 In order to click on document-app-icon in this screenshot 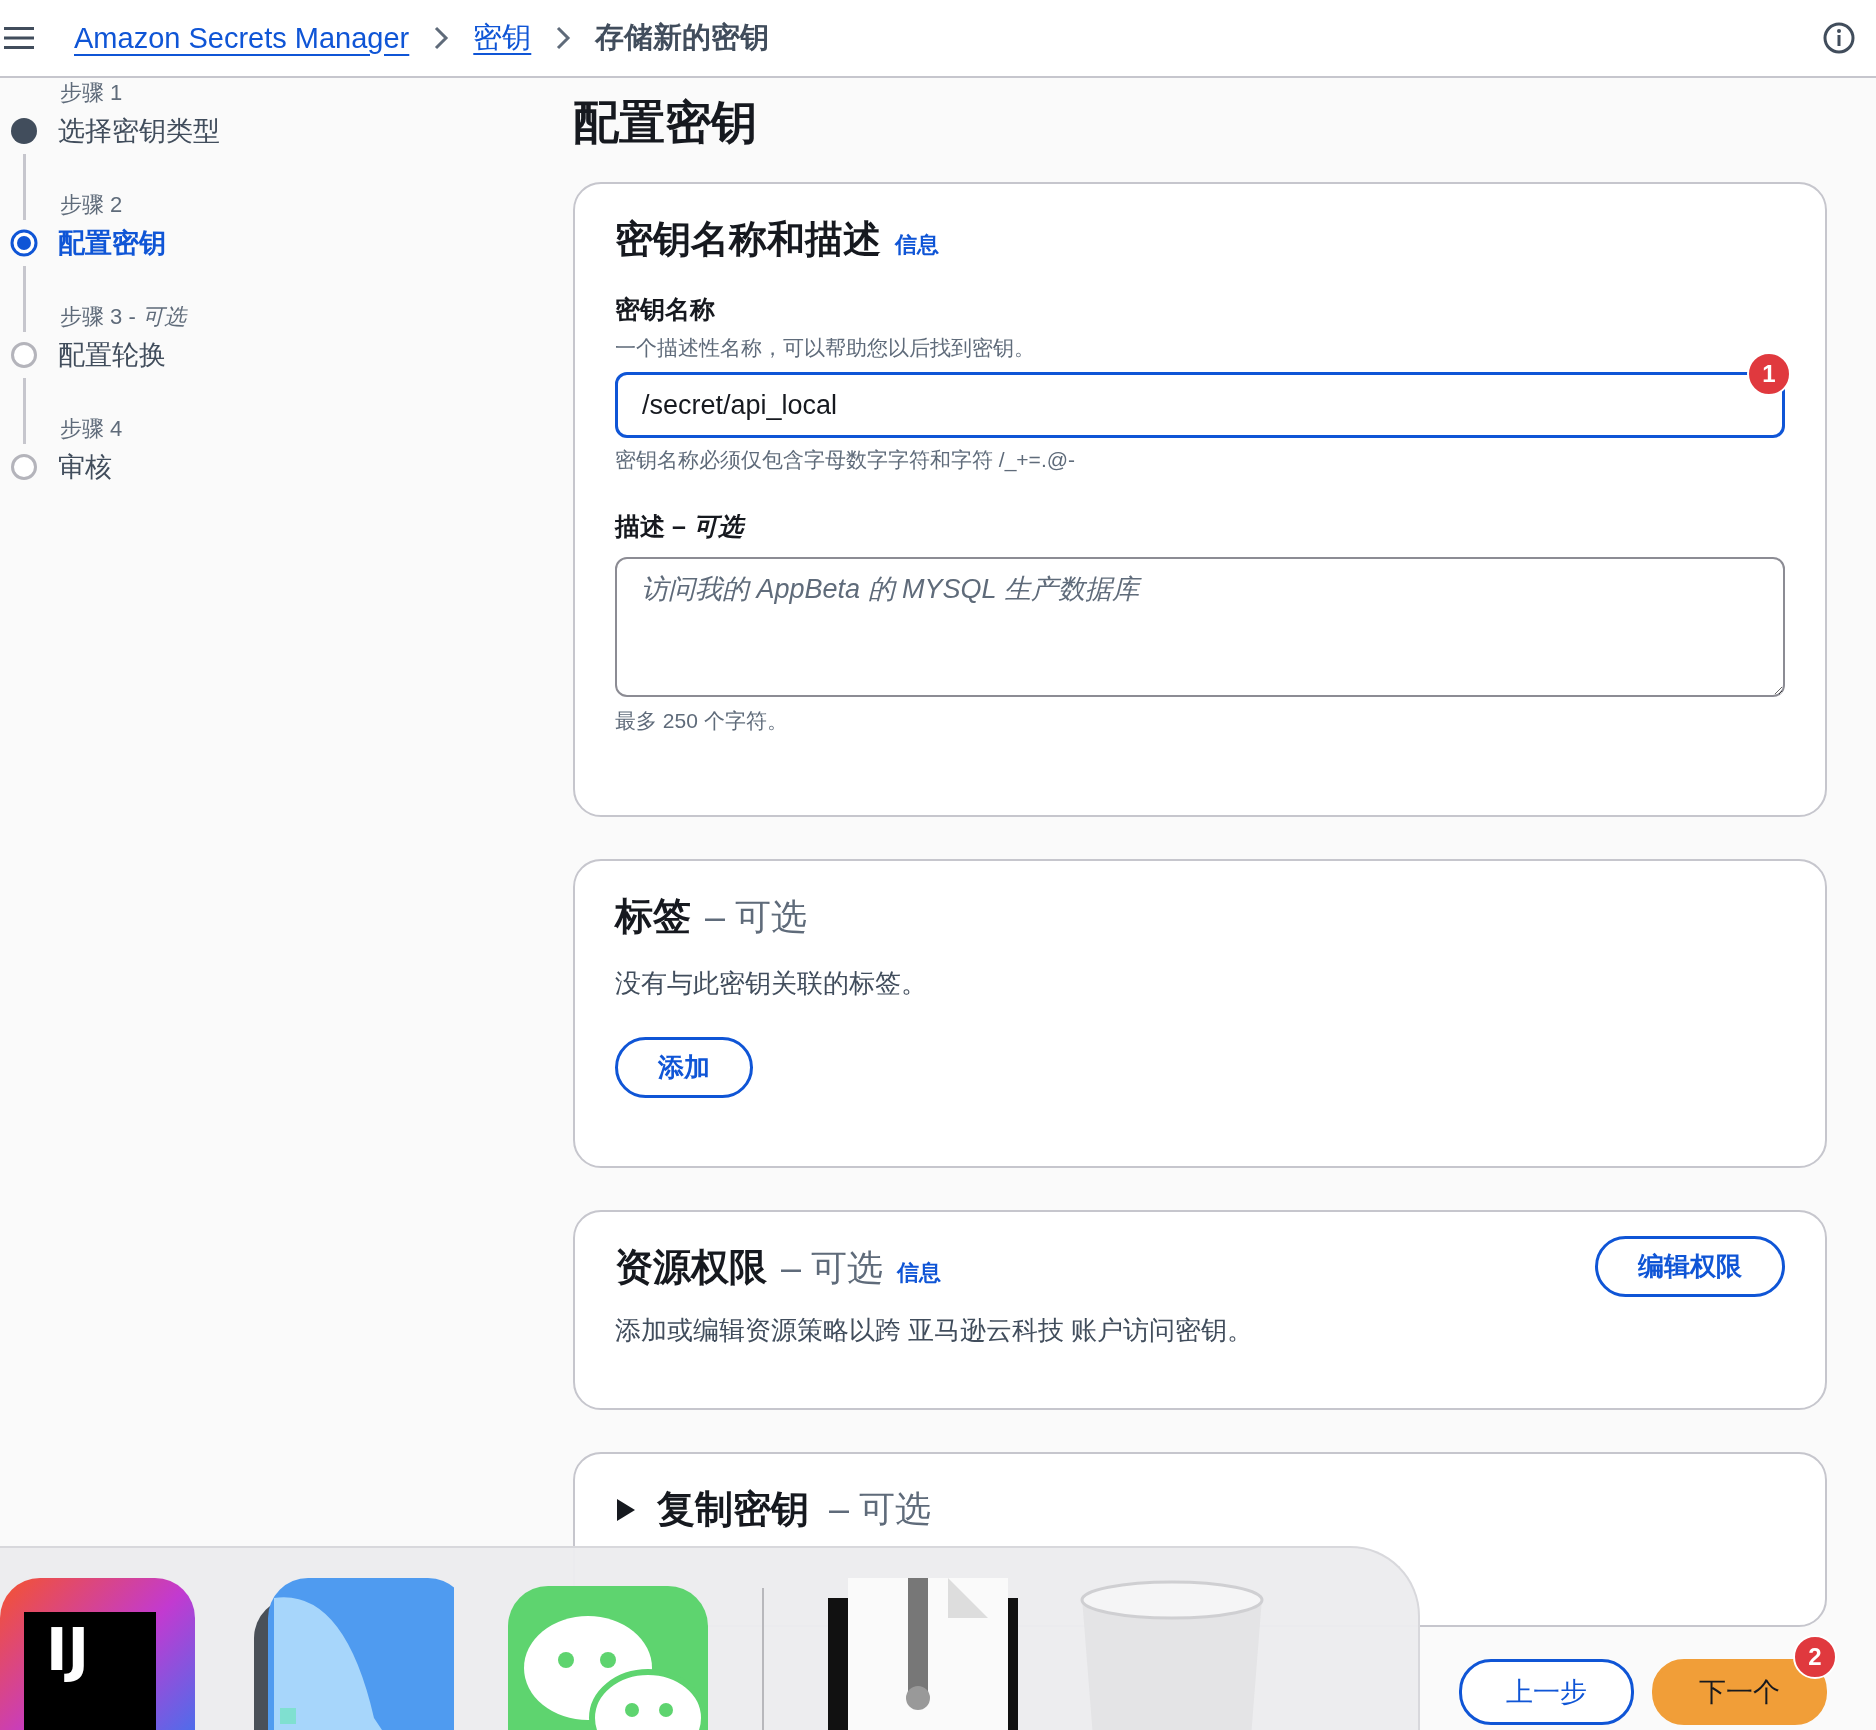, I will do `click(354, 1654)`.